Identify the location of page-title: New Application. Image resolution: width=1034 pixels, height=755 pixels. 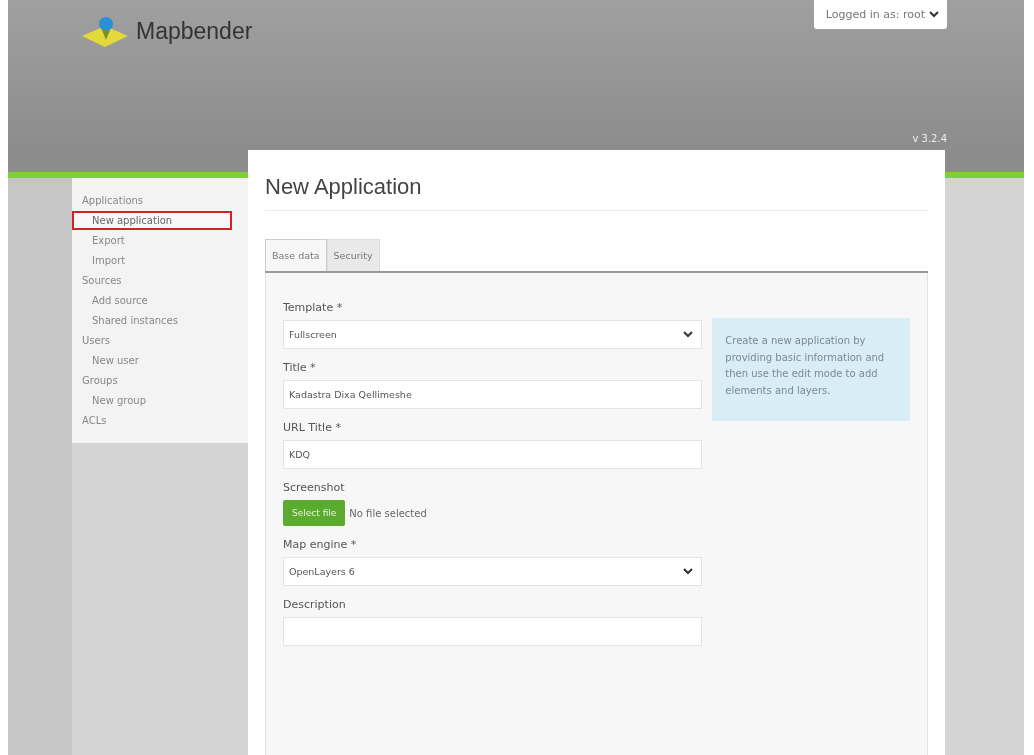
(596, 192).